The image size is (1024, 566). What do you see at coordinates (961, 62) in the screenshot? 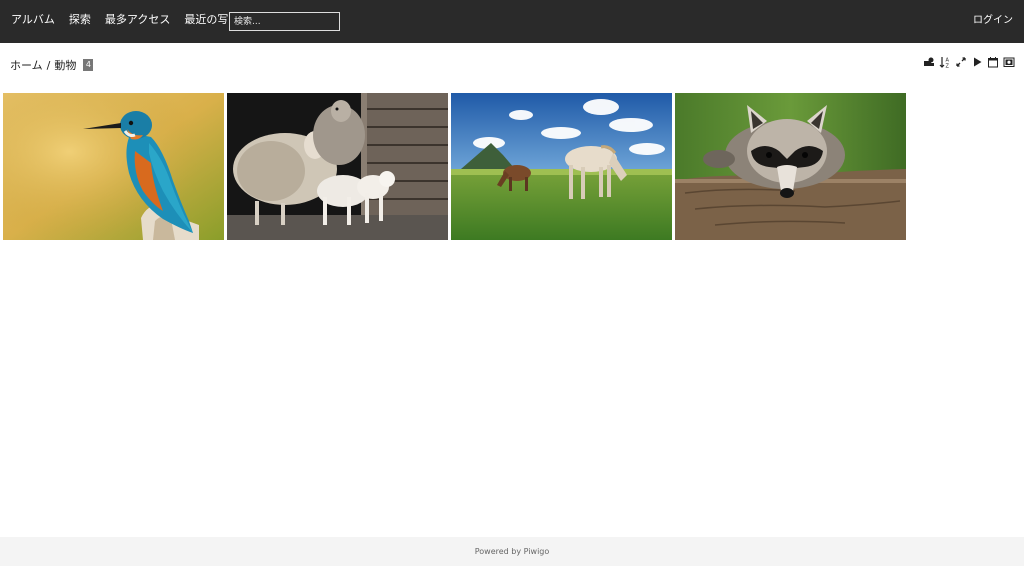
I see `size-toggle-icon` at bounding box center [961, 62].